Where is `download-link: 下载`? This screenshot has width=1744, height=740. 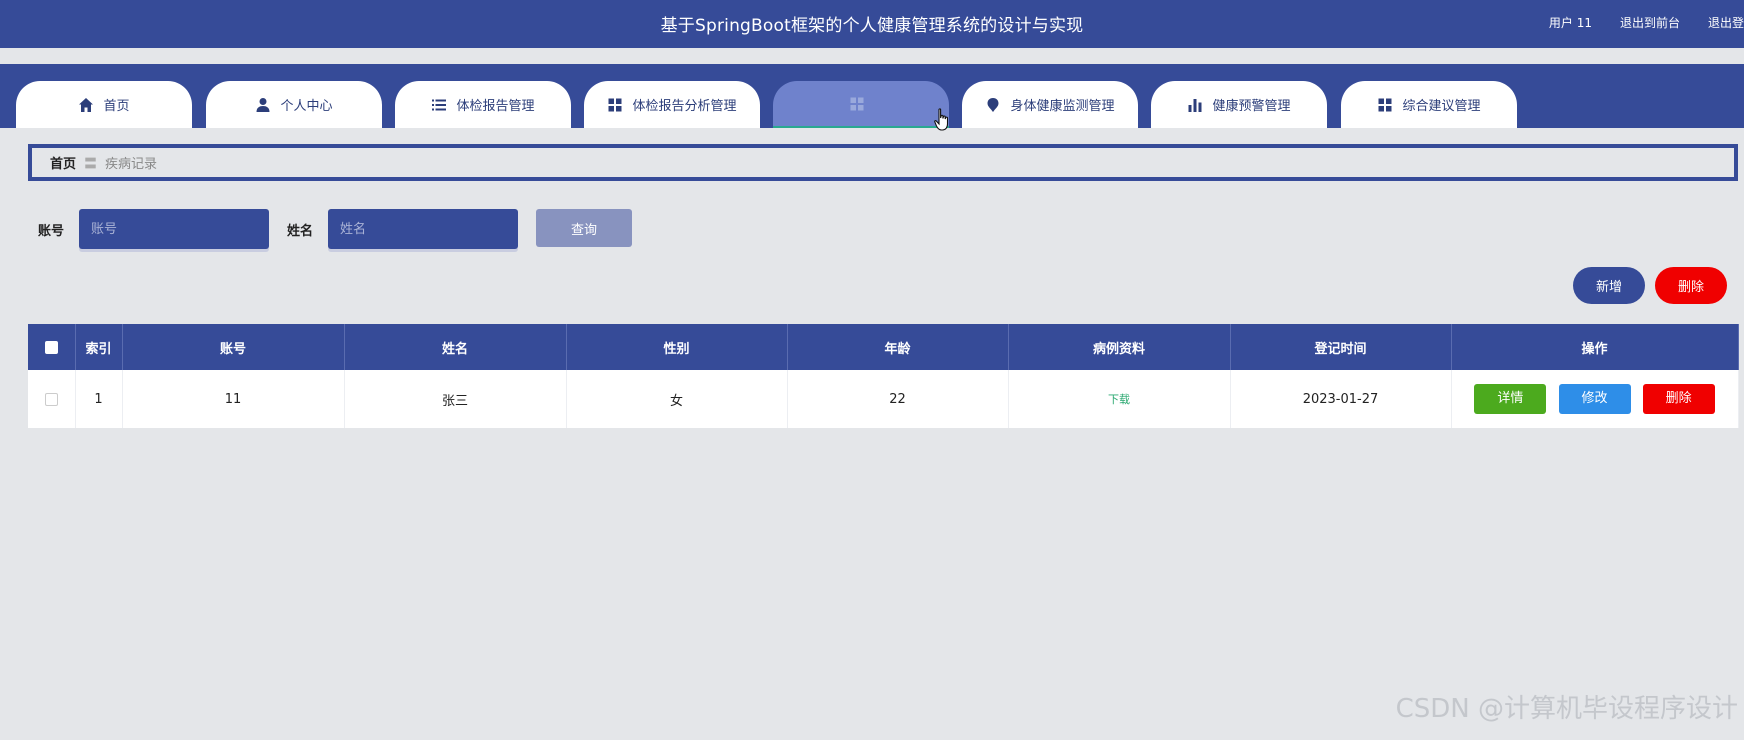
download-link: 下载 is located at coordinates (1119, 399).